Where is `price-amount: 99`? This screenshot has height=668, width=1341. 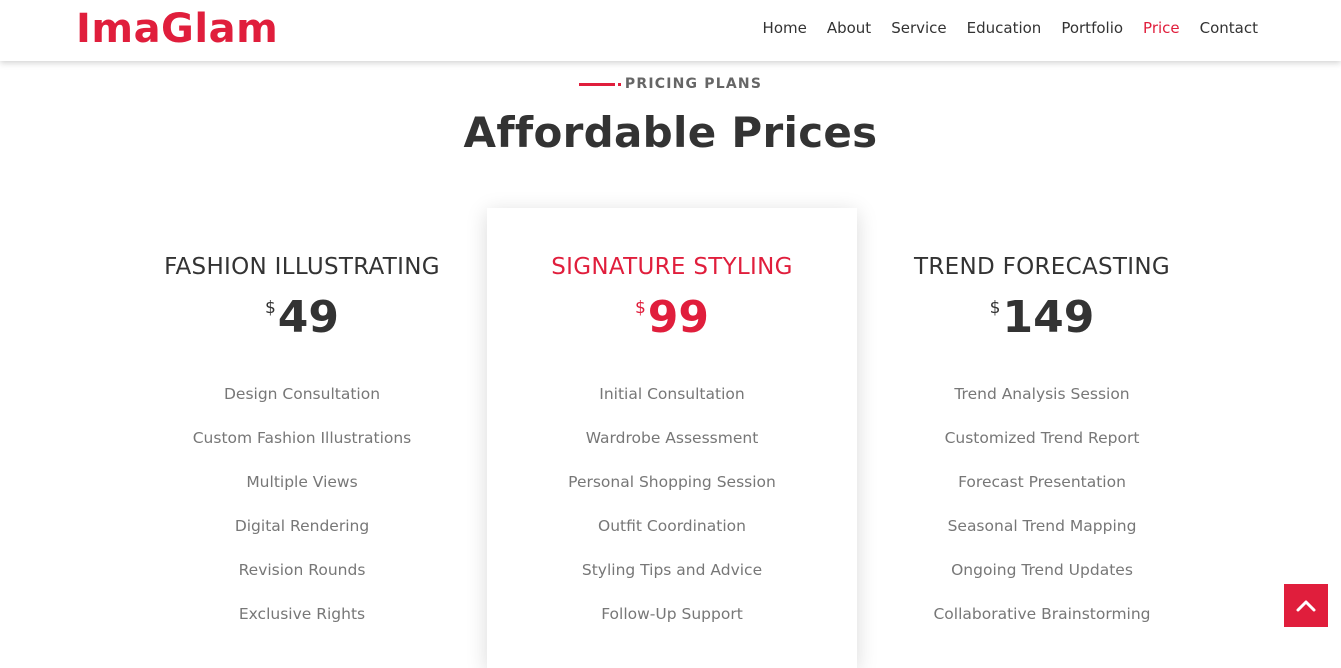
price-amount: 99 is located at coordinates (678, 317).